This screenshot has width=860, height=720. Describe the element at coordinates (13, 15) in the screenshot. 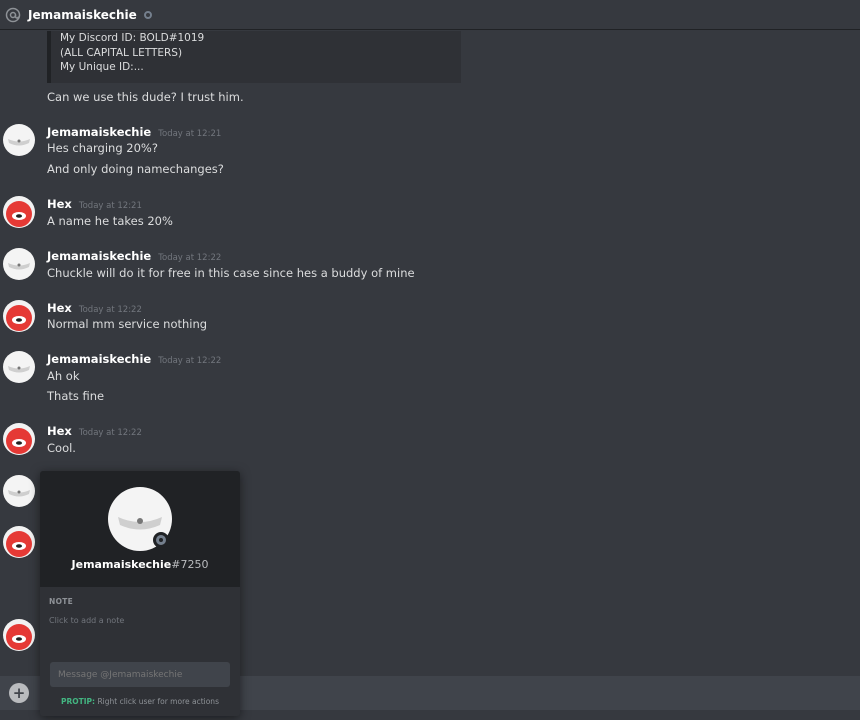

I see `at-sign-icon` at that location.